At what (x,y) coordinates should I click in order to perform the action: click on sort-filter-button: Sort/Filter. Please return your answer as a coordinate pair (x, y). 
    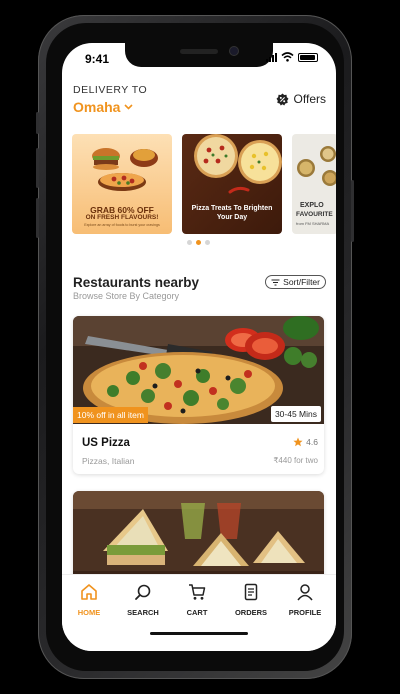
    Looking at the image, I should click on (295, 282).